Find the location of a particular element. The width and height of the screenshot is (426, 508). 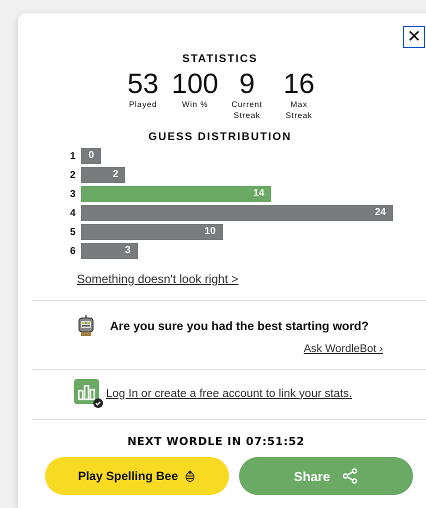

distribution-bar: 10 is located at coordinates (152, 232).